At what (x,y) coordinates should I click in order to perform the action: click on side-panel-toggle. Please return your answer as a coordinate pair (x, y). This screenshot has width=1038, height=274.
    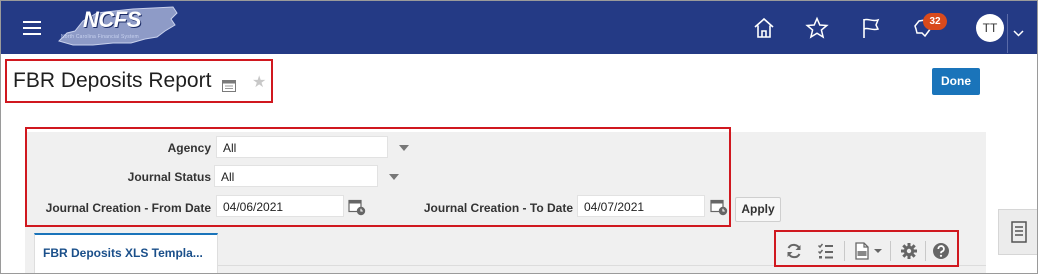
    Looking at the image, I should click on (1017, 232).